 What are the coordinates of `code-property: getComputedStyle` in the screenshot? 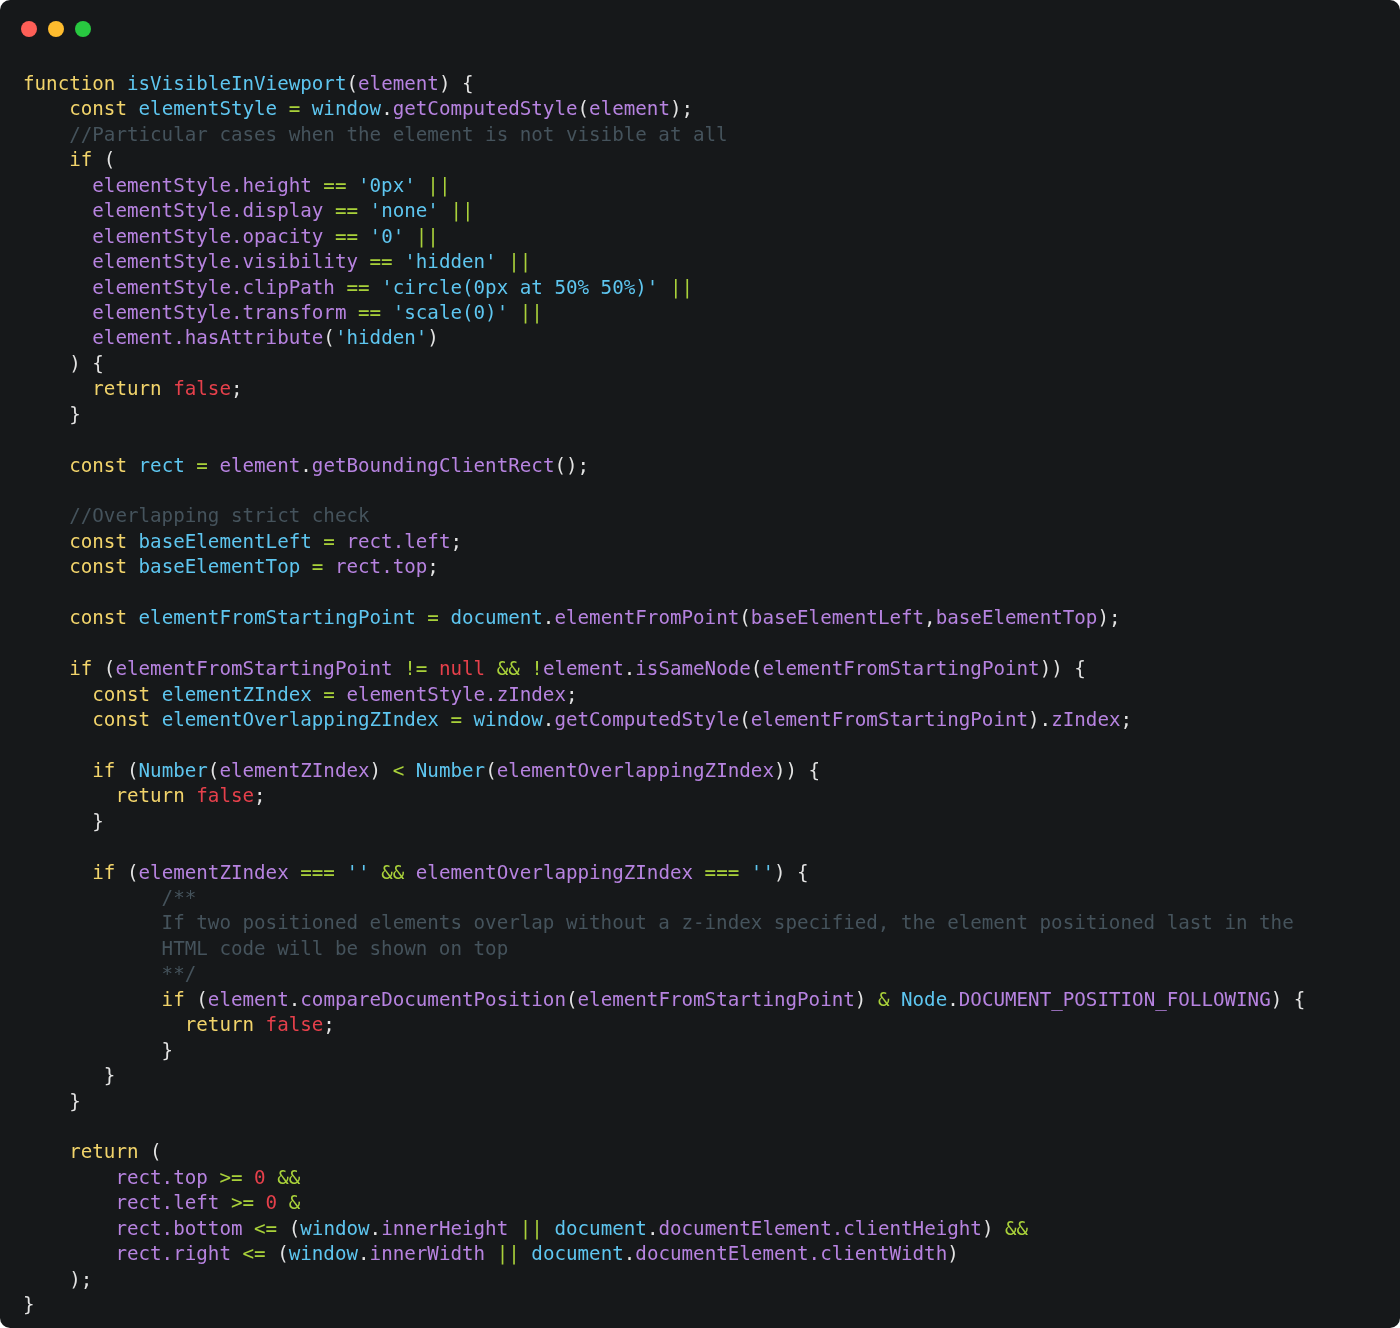 It's located at (485, 109).